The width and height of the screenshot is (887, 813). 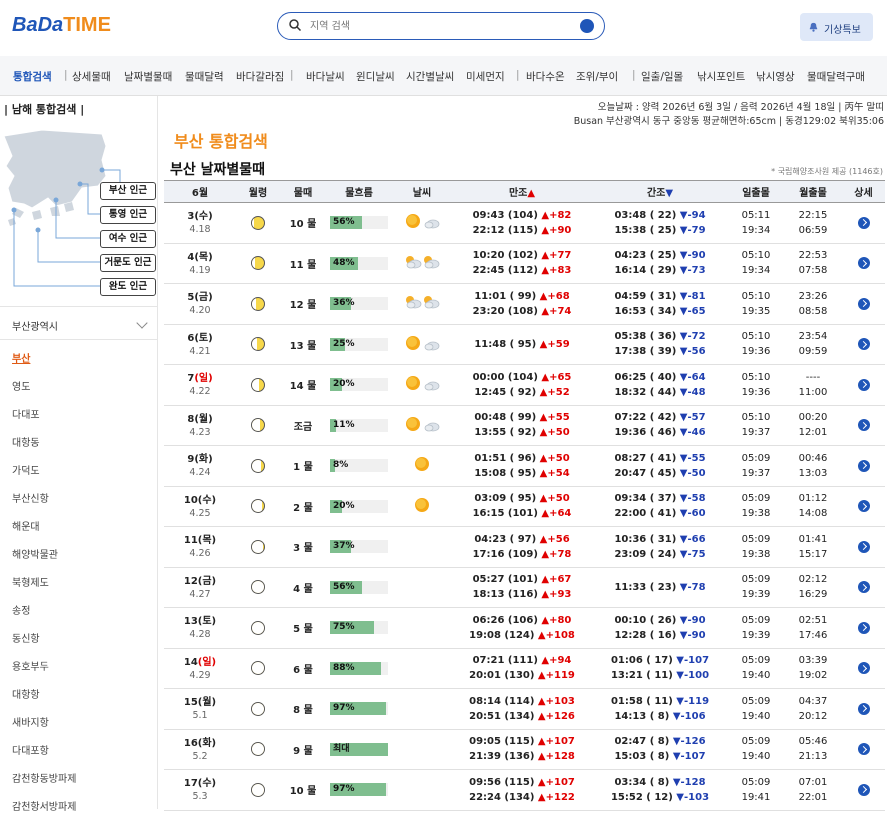 What do you see at coordinates (359, 344) in the screenshot?
I see `flow-cell: 25%` at bounding box center [359, 344].